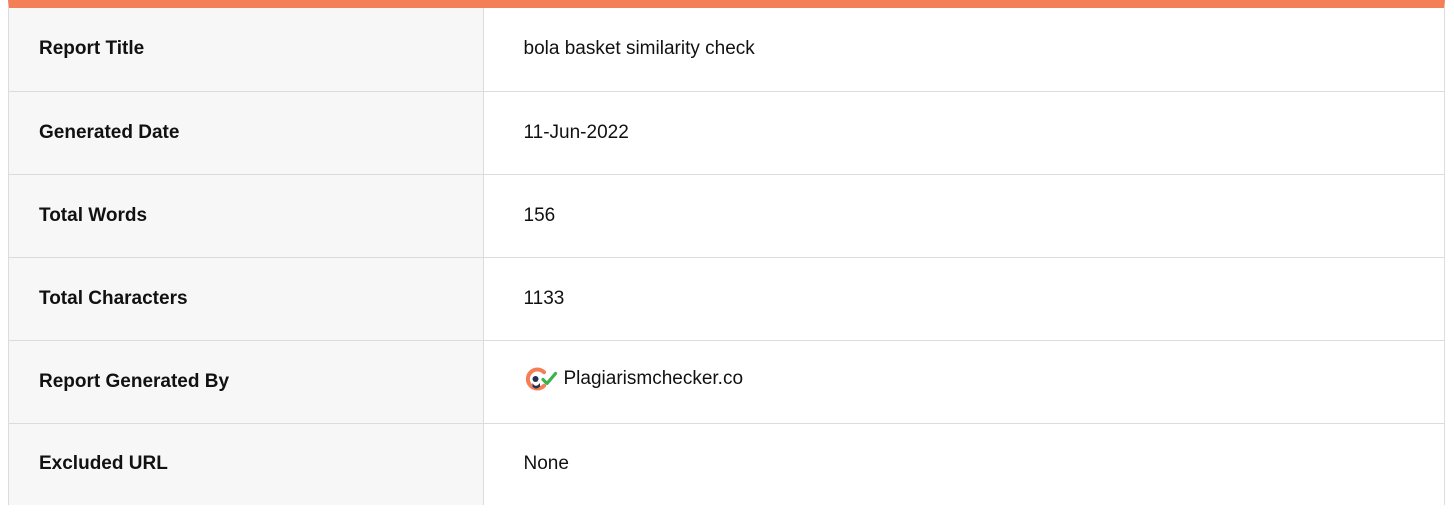 The image size is (1454, 515). What do you see at coordinates (963, 382) in the screenshot?
I see `report-generated-by-value: Plagiarismchecker.co` at bounding box center [963, 382].